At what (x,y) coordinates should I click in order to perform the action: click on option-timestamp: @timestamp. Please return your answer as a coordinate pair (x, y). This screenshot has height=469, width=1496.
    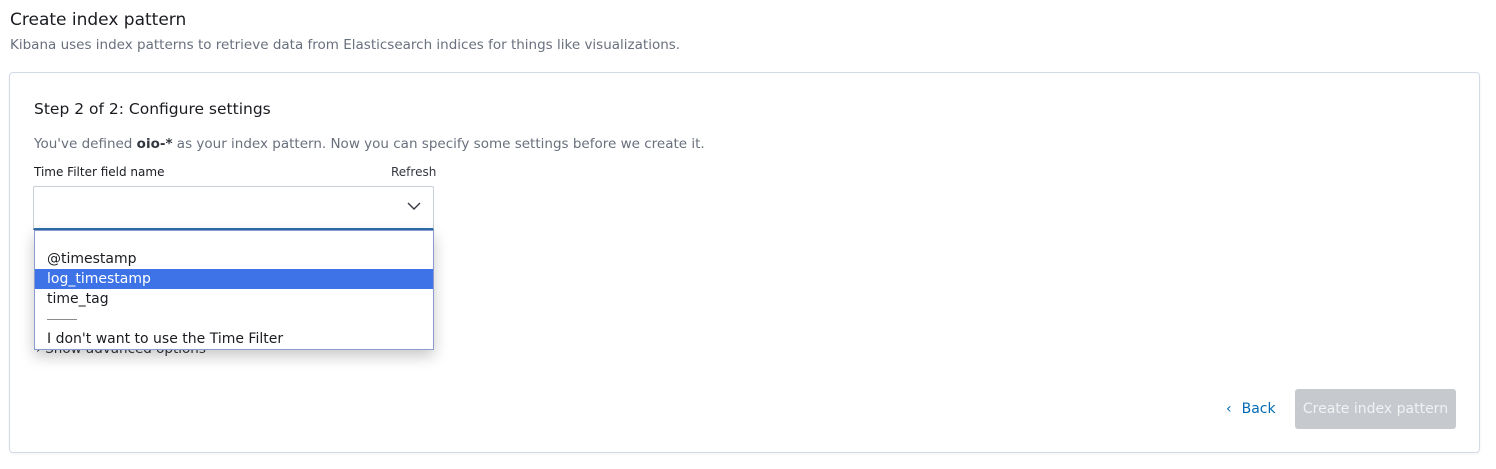
    Looking at the image, I should click on (234, 259).